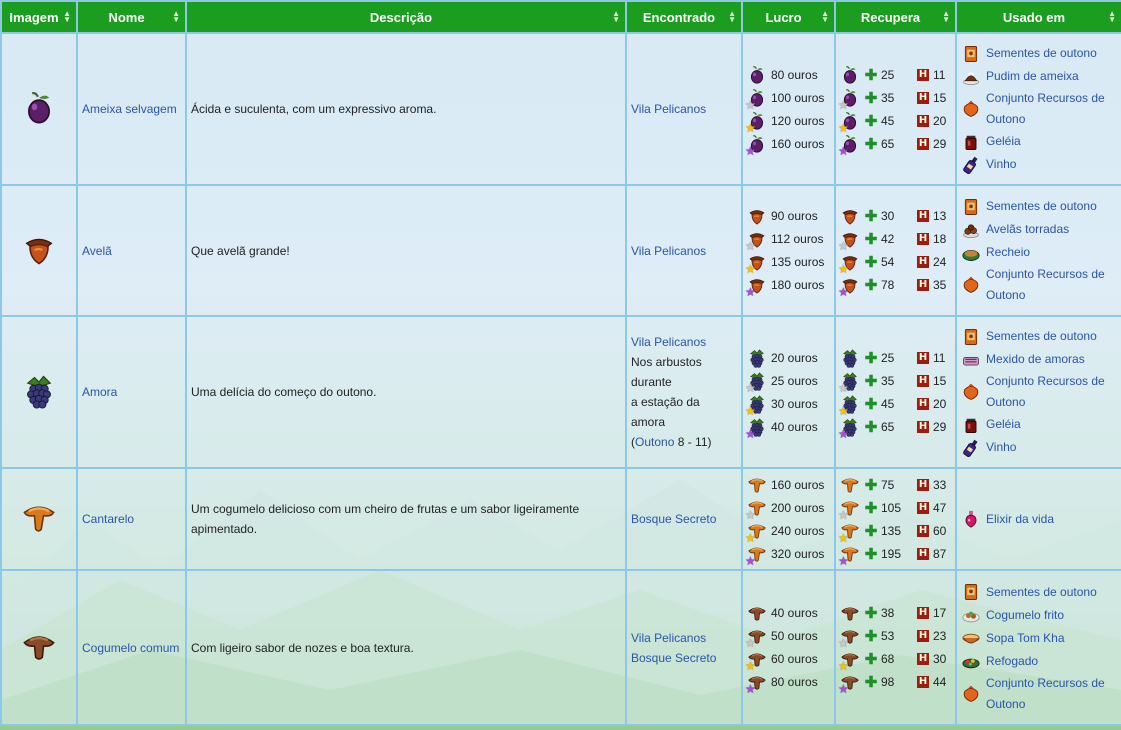  Describe the element at coordinates (1025, 638) in the screenshot. I see `used-in-link: Sopa Tom Kha` at that location.